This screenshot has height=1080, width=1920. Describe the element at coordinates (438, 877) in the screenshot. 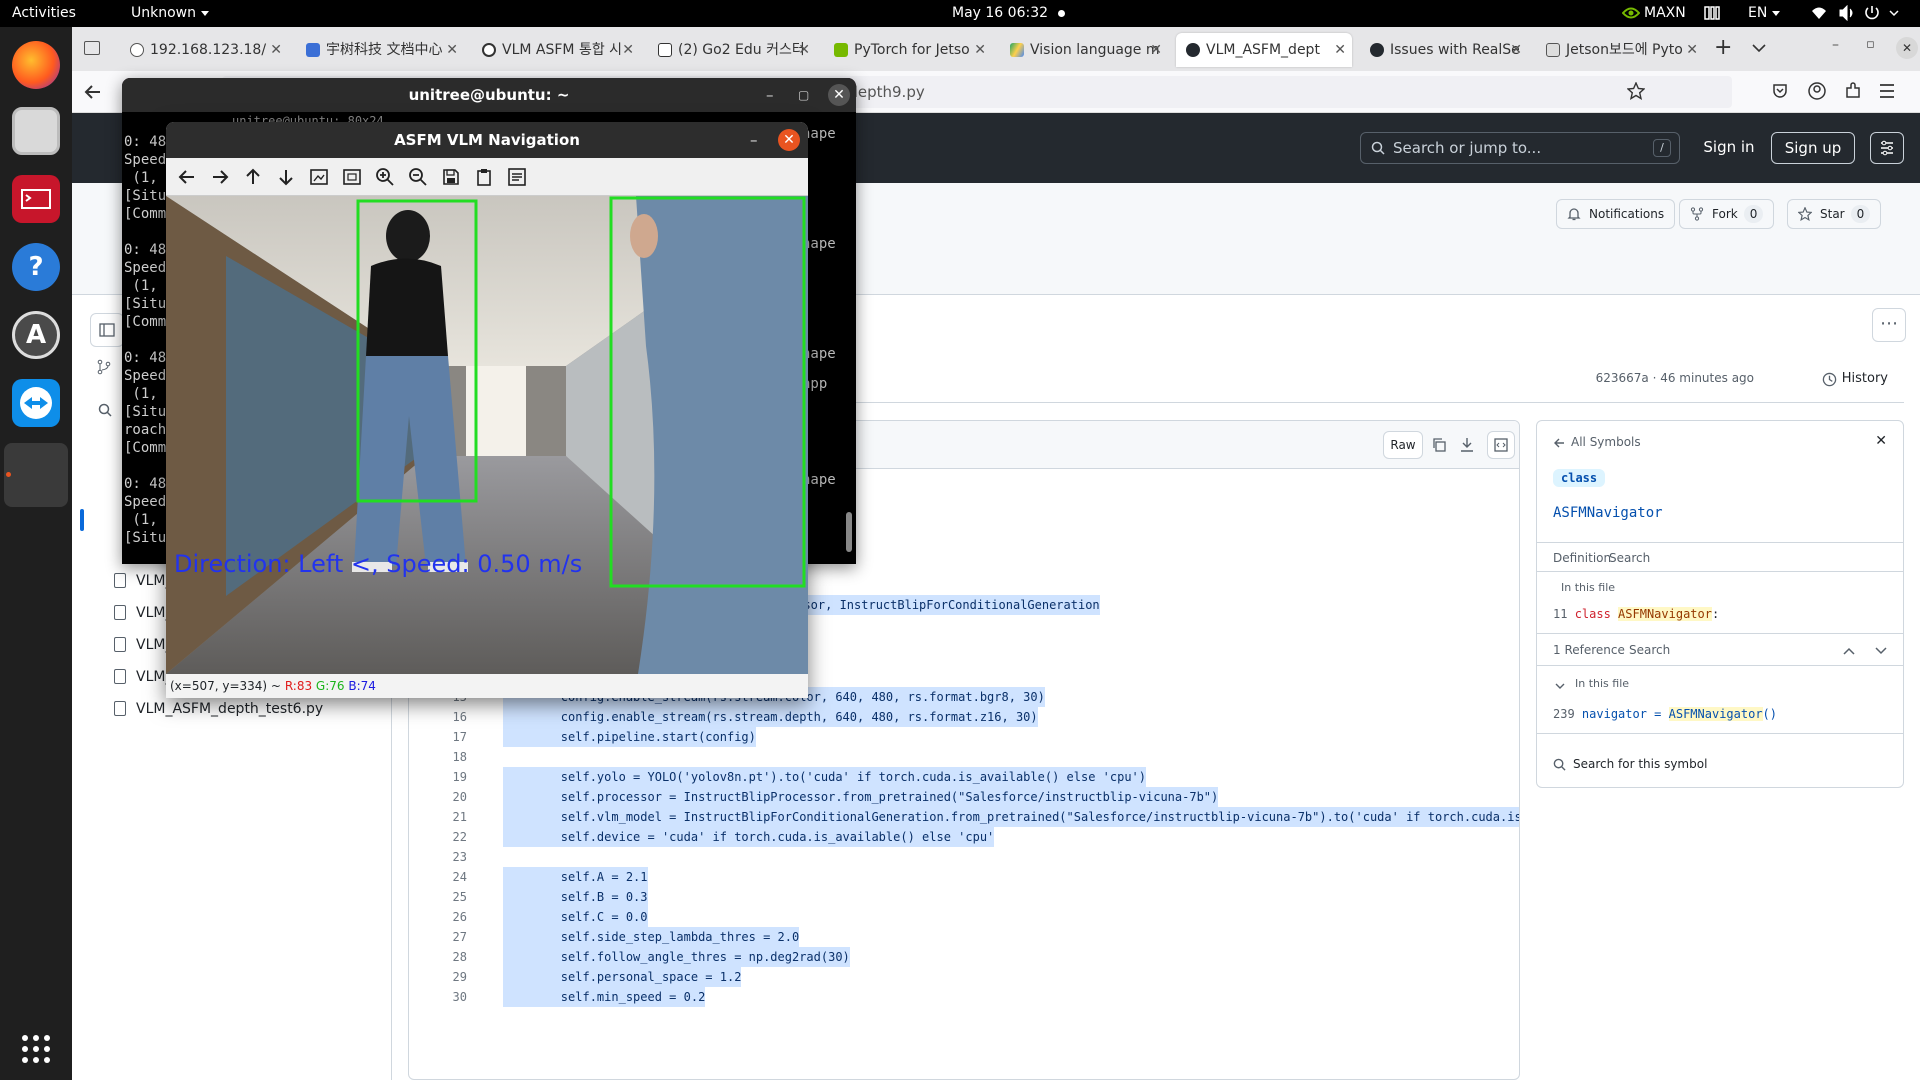

I see `line-number: 24` at that location.